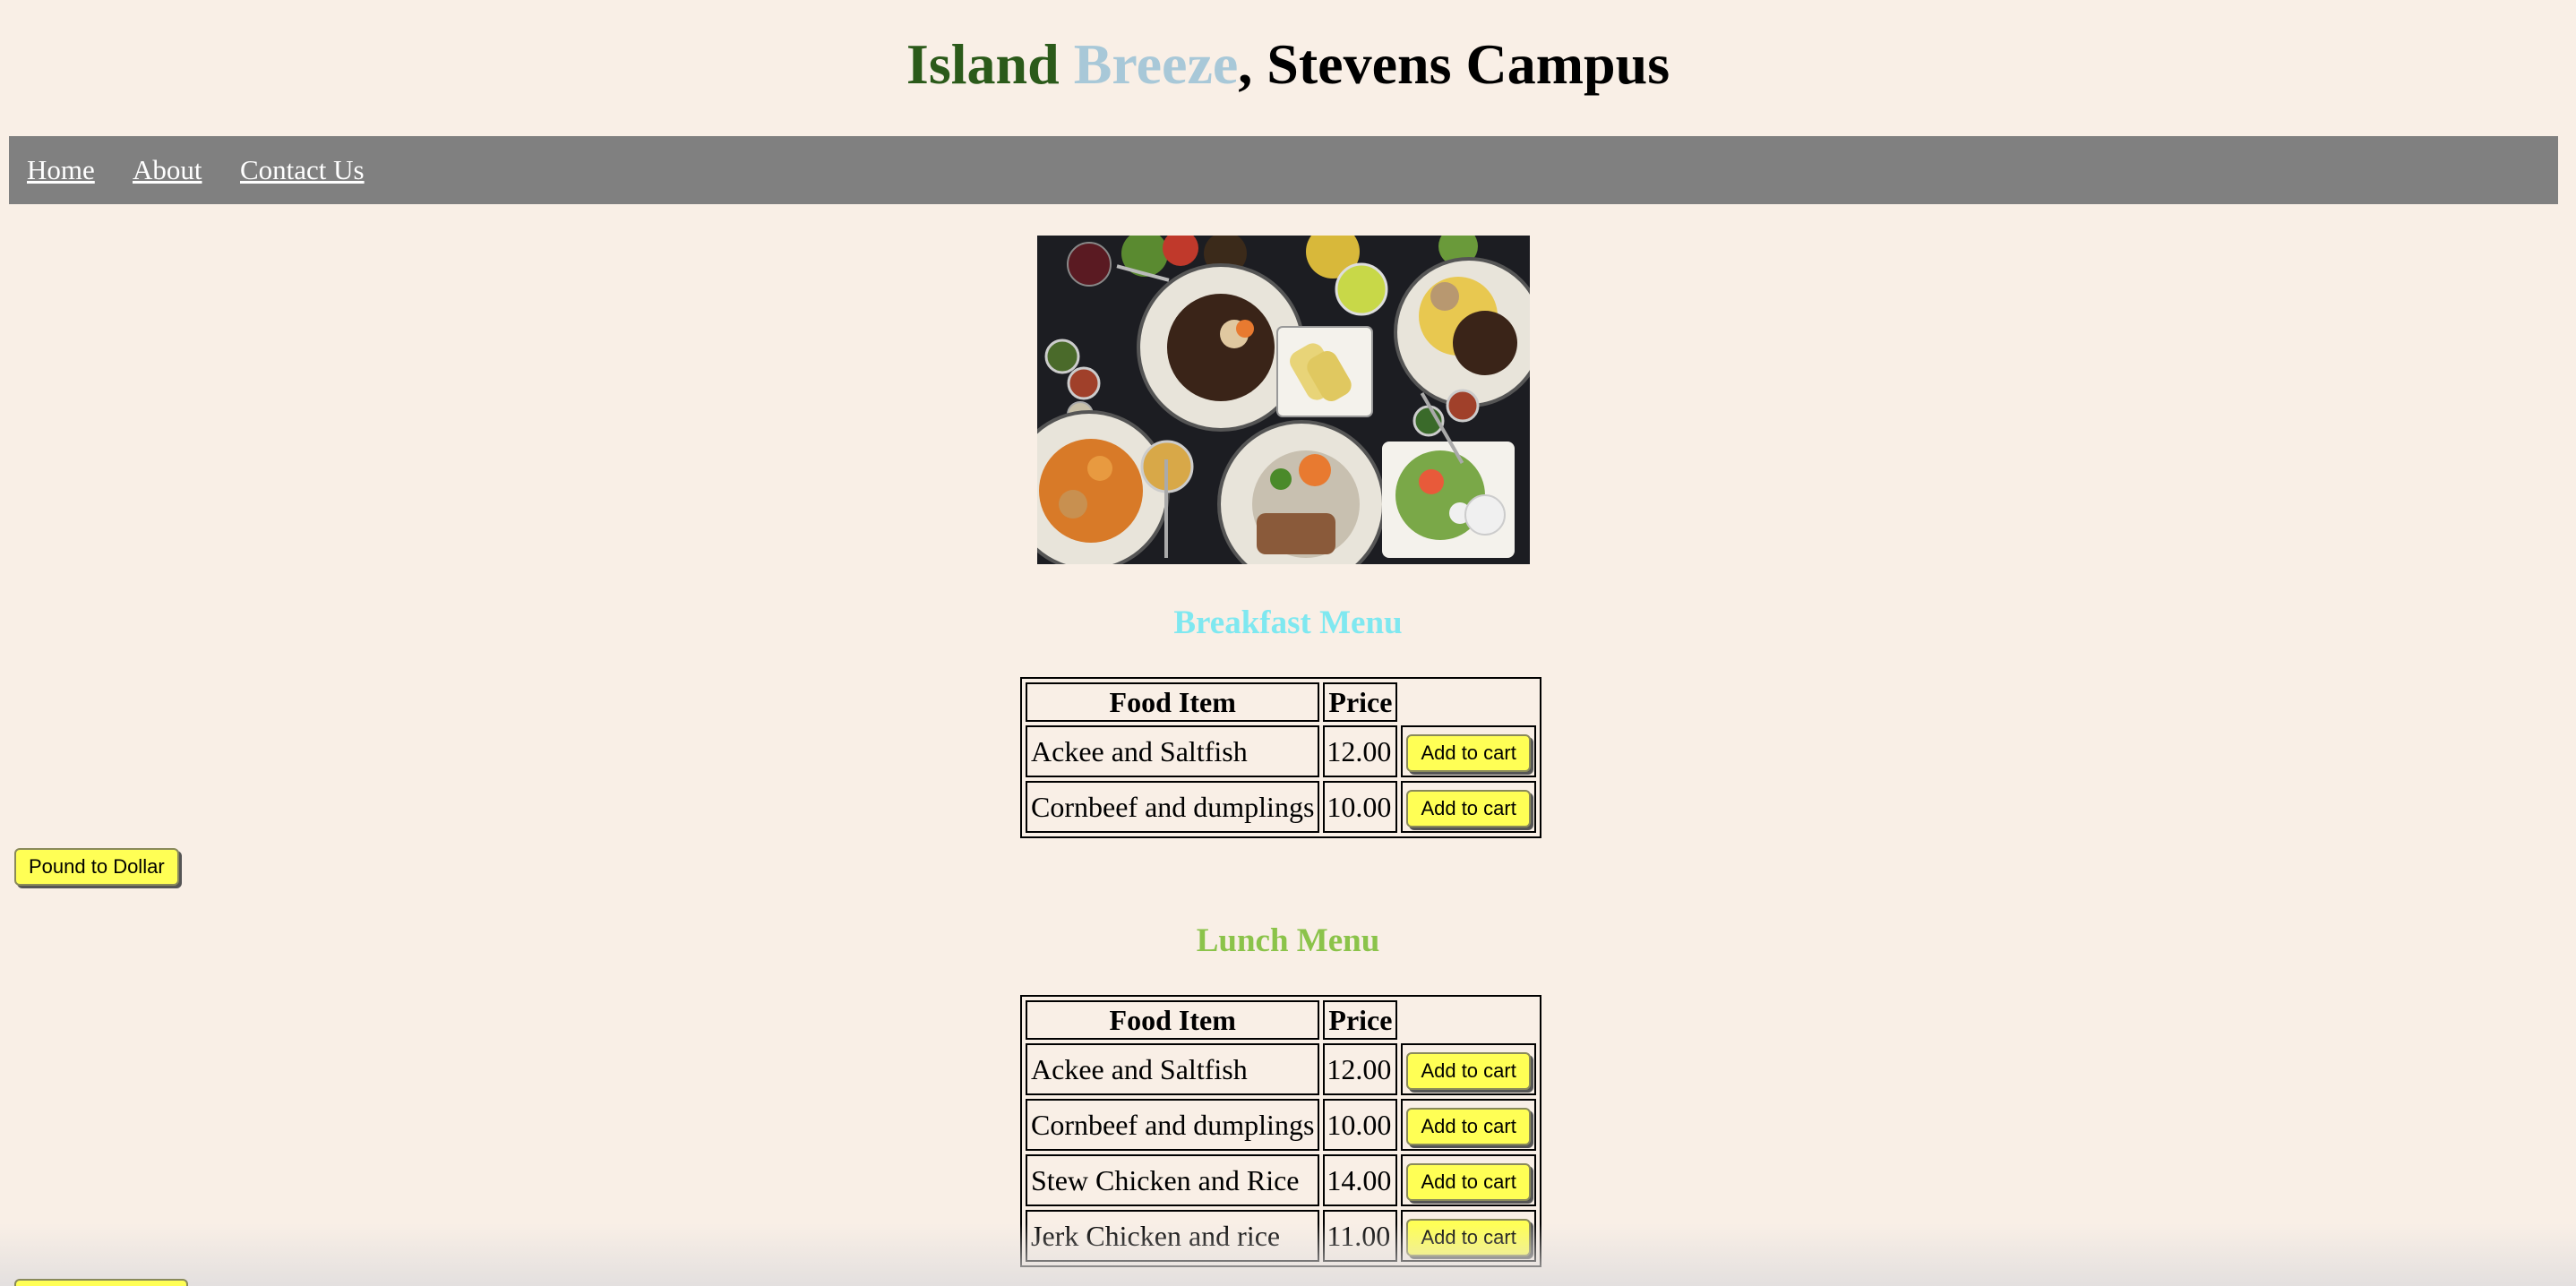  Describe the element at coordinates (983, 64) in the screenshot. I see `title-island: Island` at that location.